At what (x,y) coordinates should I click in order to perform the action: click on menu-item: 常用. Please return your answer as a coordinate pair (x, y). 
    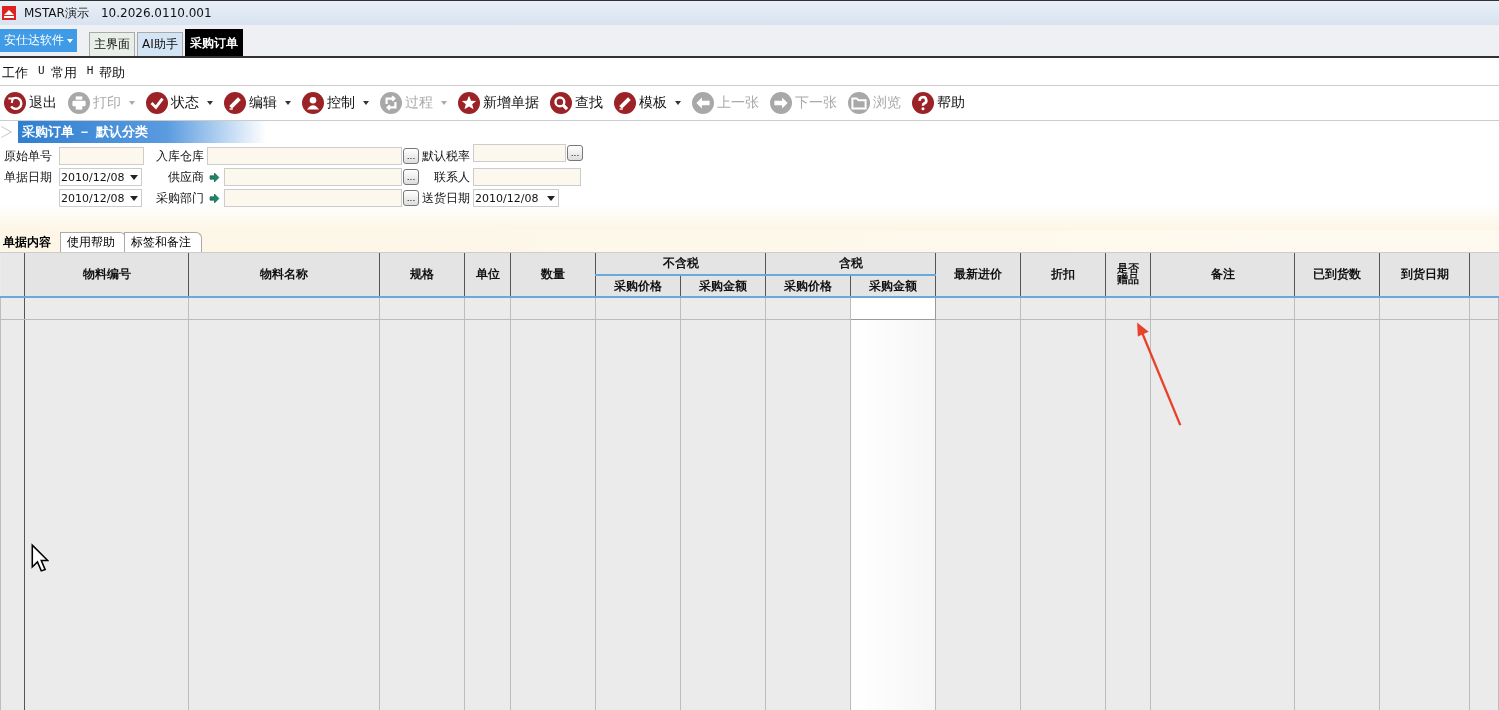
    Looking at the image, I should click on (63, 73).